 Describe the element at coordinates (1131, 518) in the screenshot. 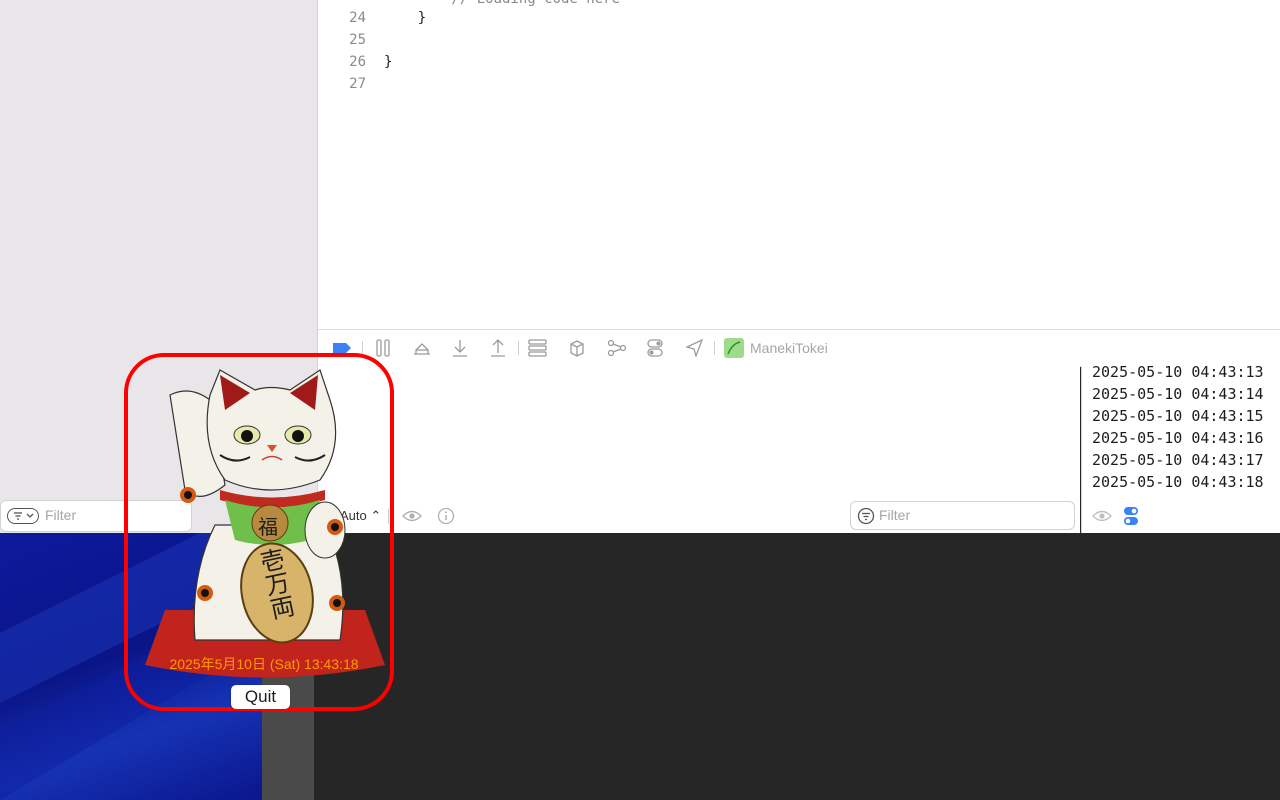

I see `split-toggle-icon` at that location.